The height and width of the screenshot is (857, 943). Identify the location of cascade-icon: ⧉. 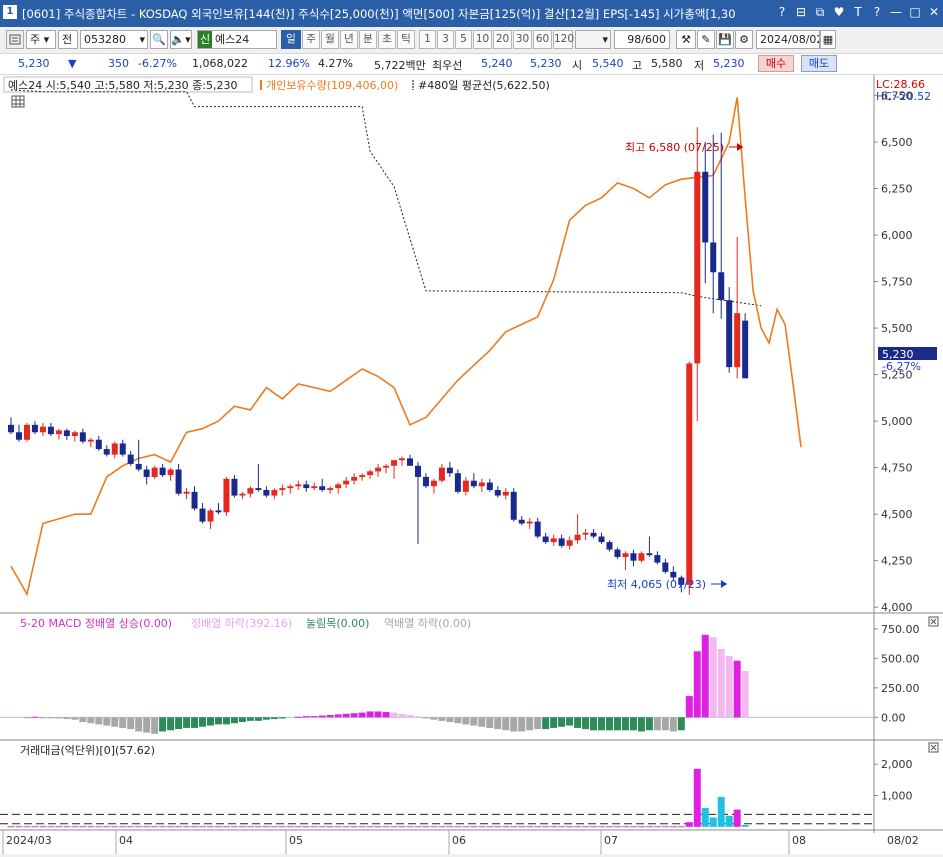
(820, 12).